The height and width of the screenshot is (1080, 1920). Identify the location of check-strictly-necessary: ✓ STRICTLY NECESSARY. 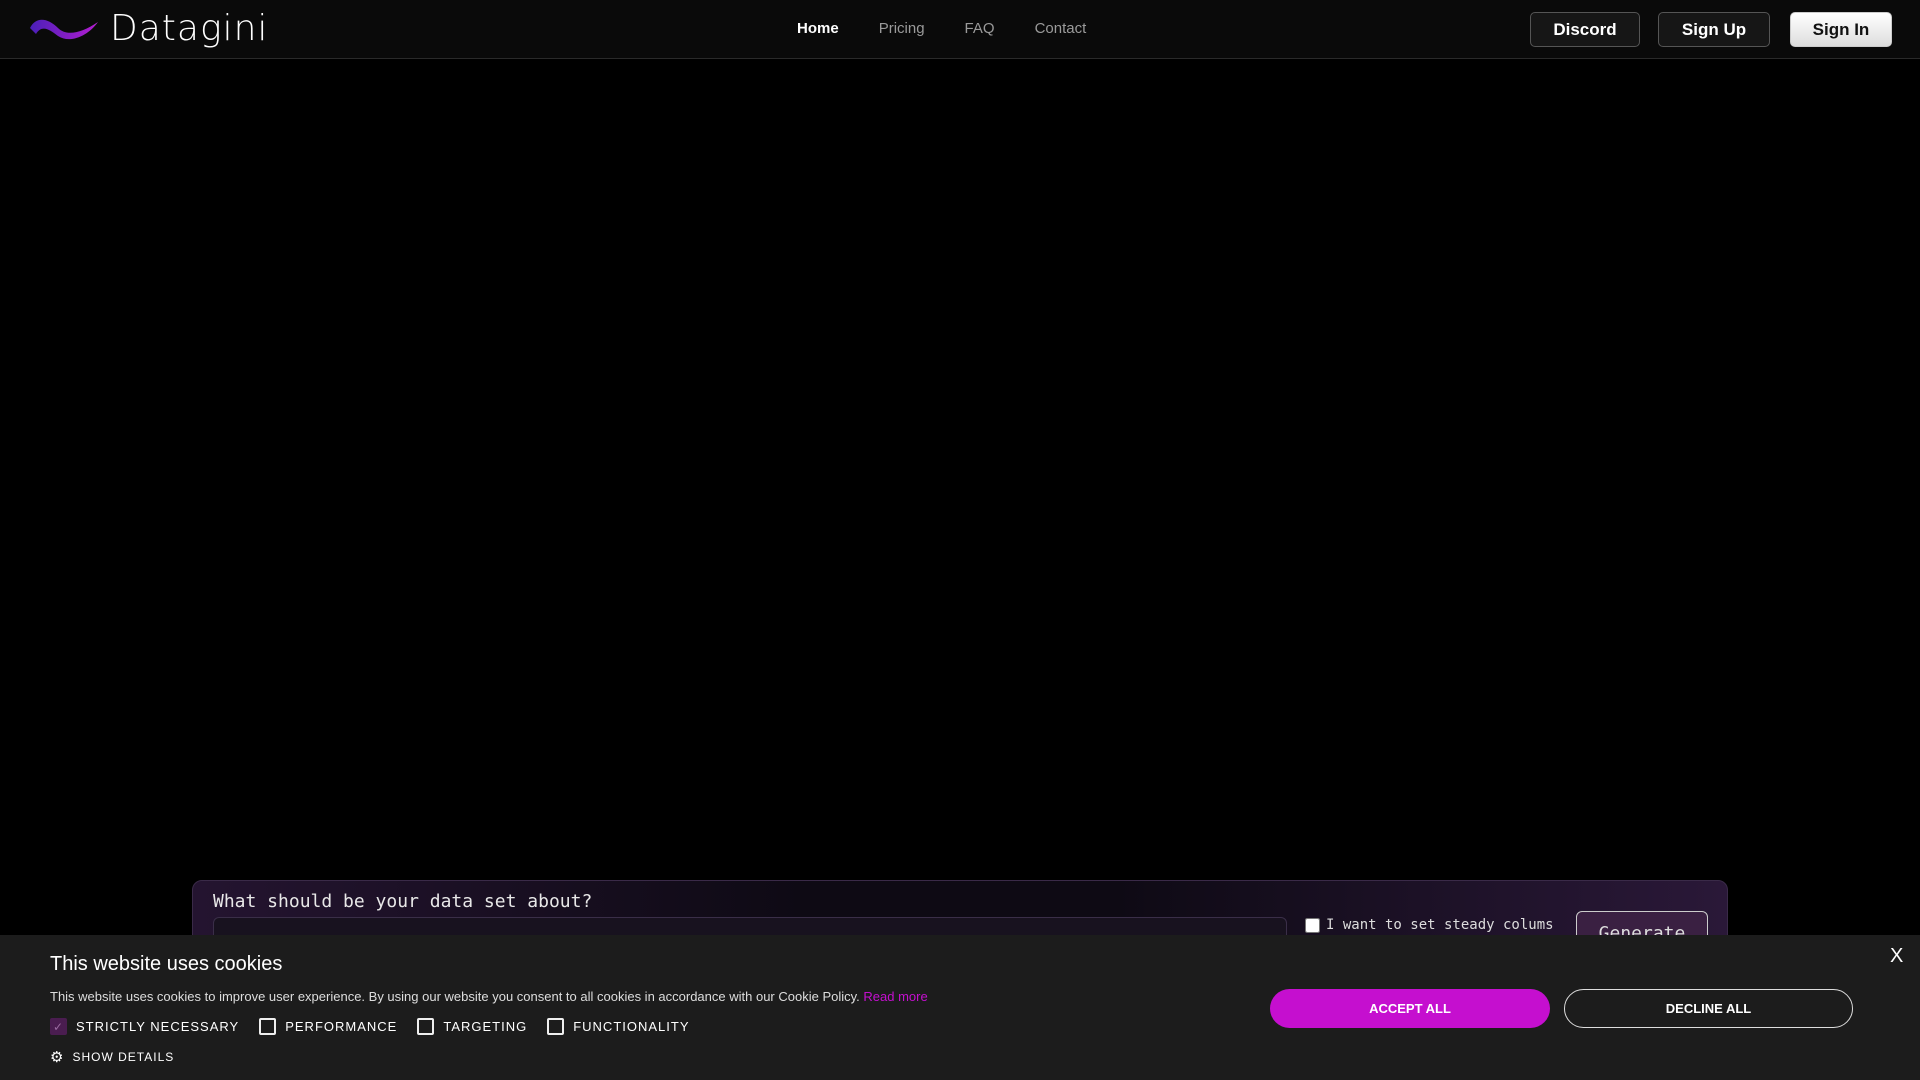
(144, 1026).